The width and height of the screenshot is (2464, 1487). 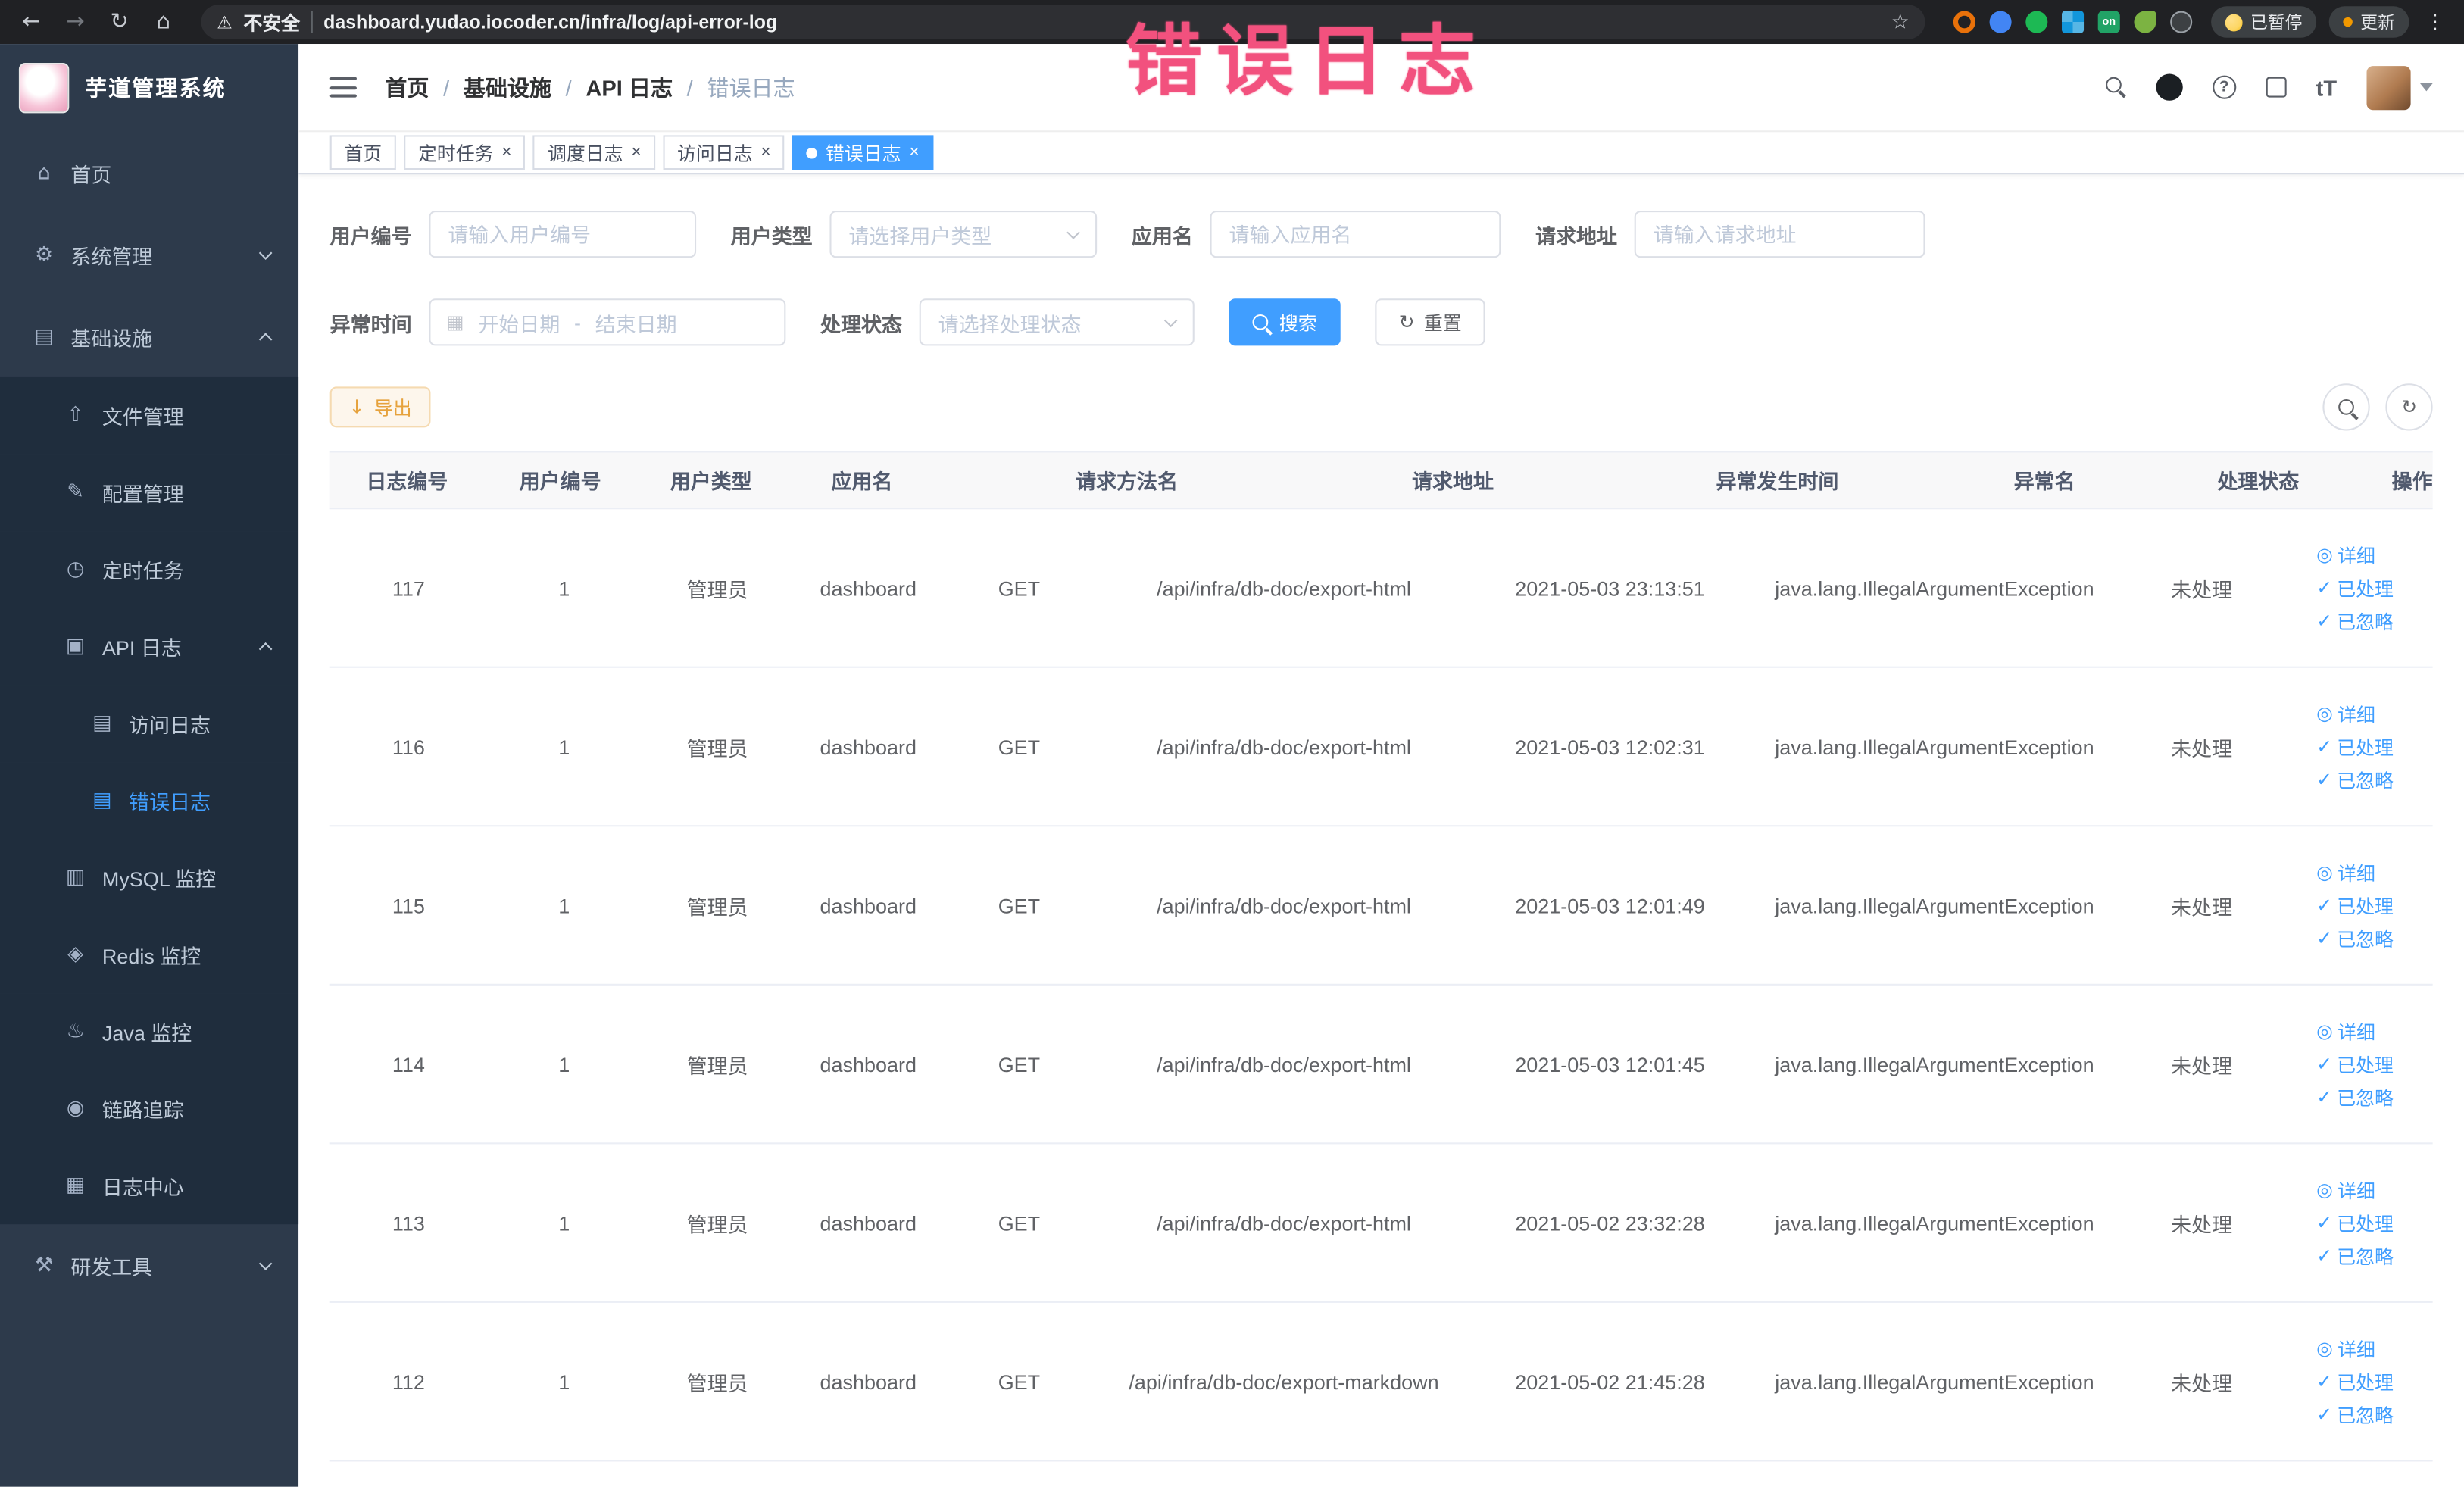 What do you see at coordinates (362, 152) in the screenshot?
I see `view-tab: 首页 ×` at bounding box center [362, 152].